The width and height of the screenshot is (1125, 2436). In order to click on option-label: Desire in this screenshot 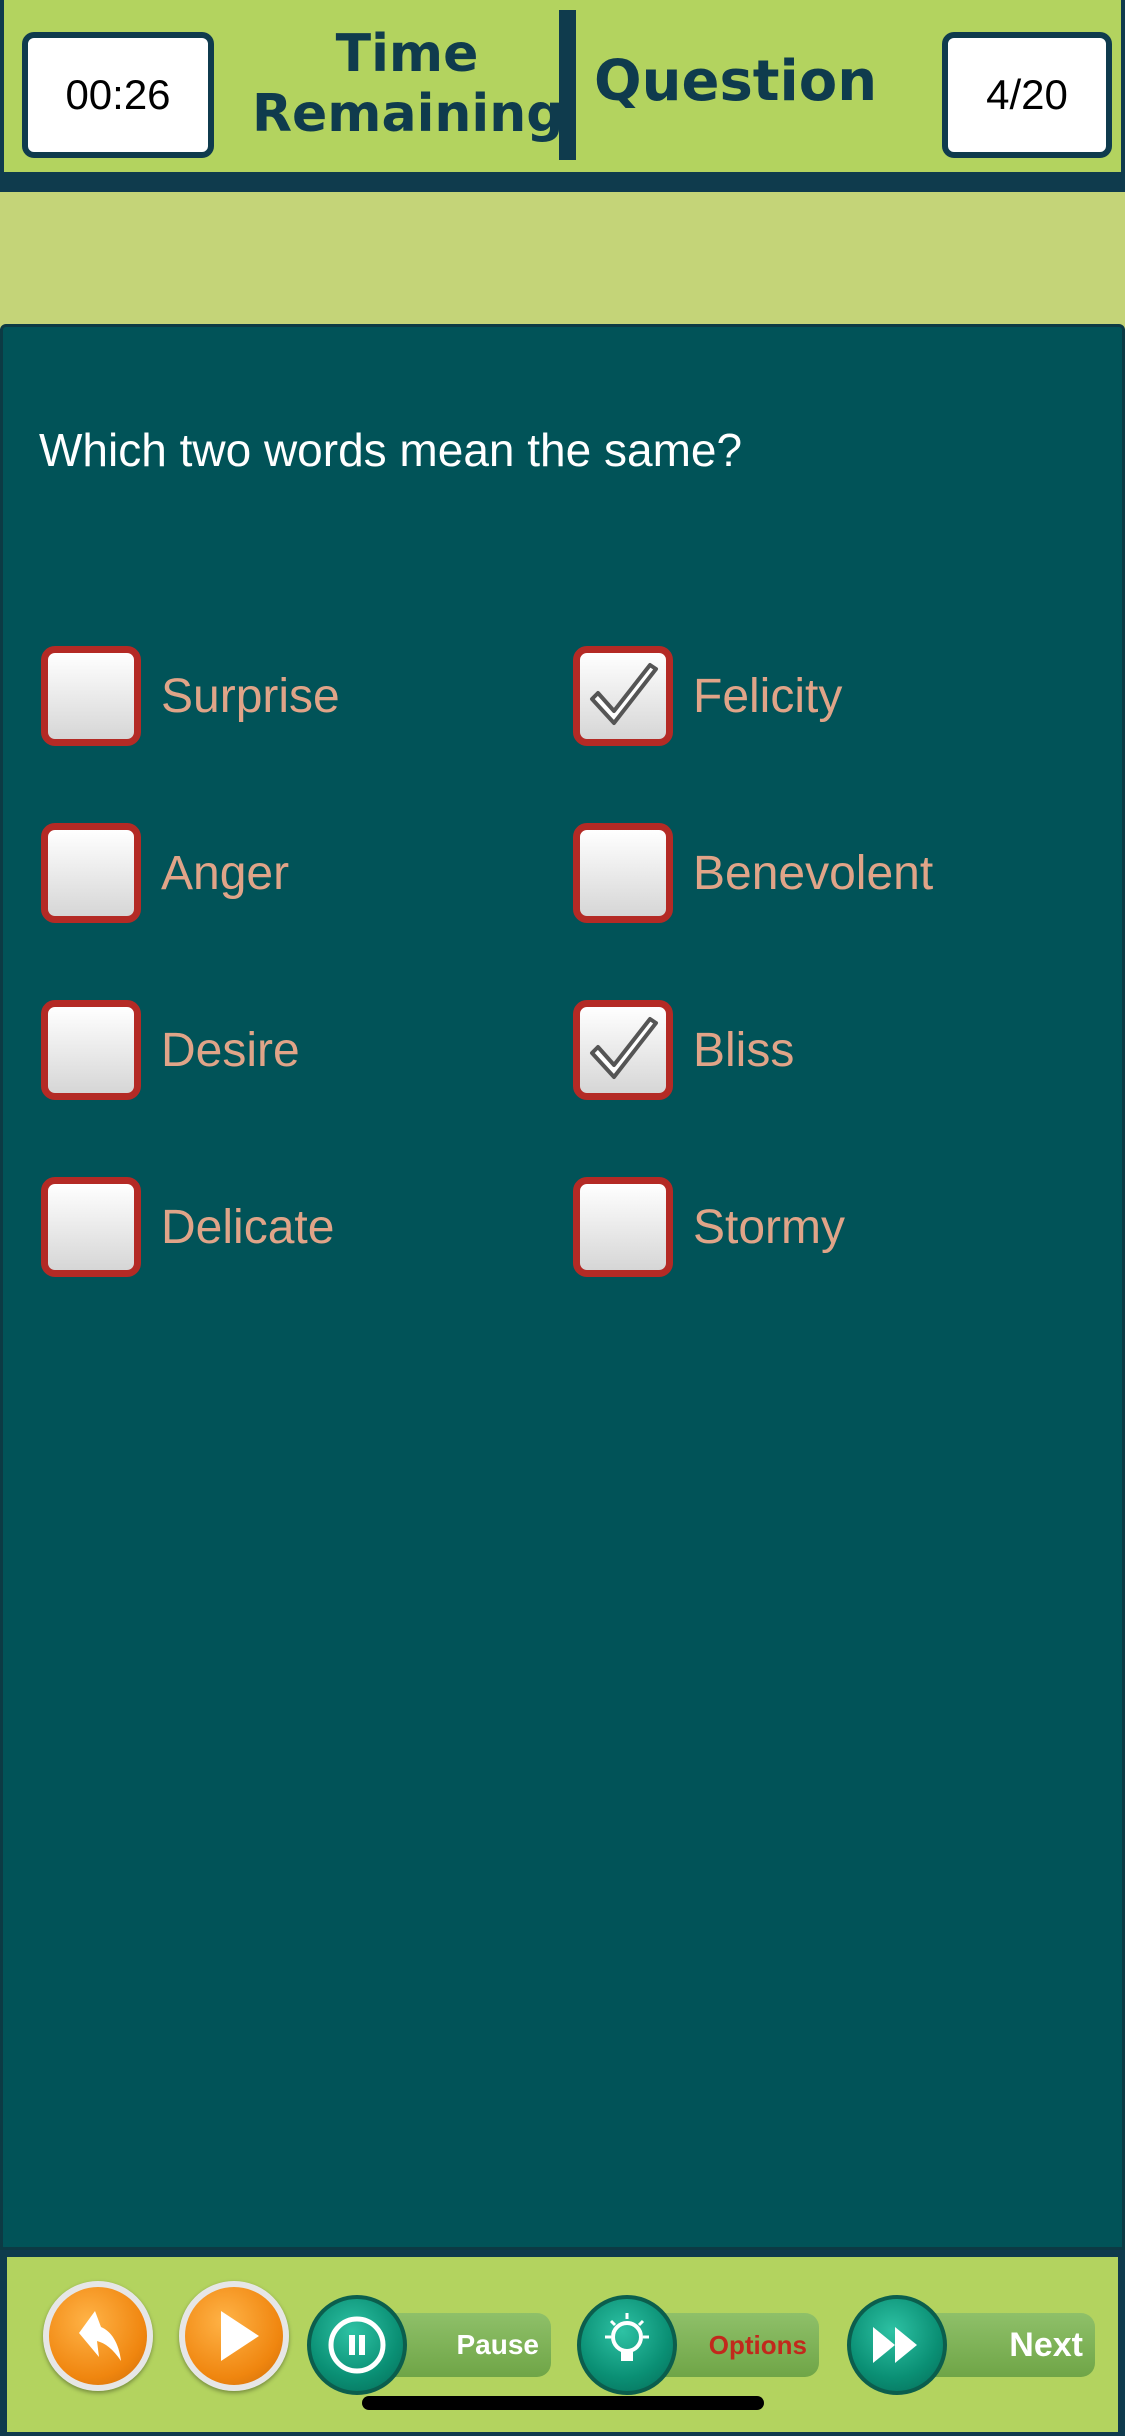, I will do `click(230, 1050)`.